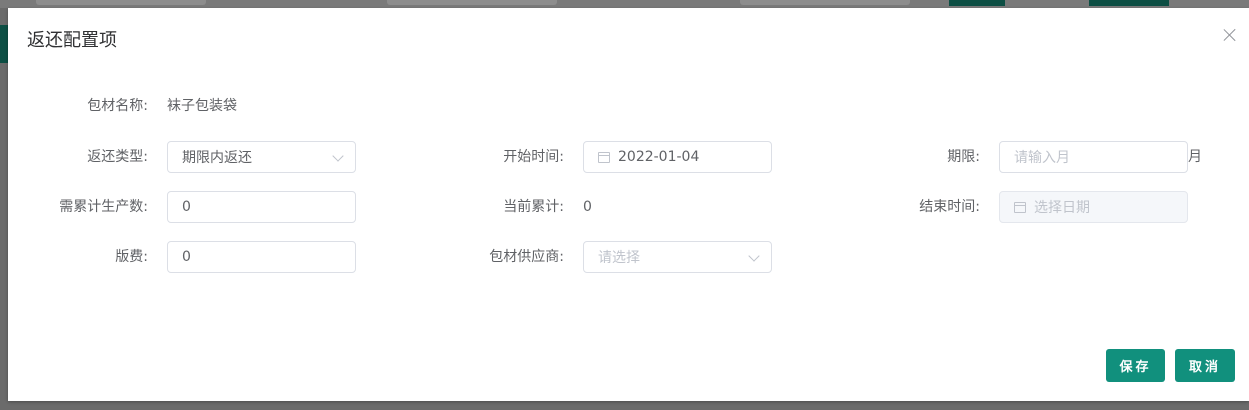 The height and width of the screenshot is (410, 1249). Describe the element at coordinates (103, 207) in the screenshot. I see `required-production-label: 需累计生产数:` at that location.